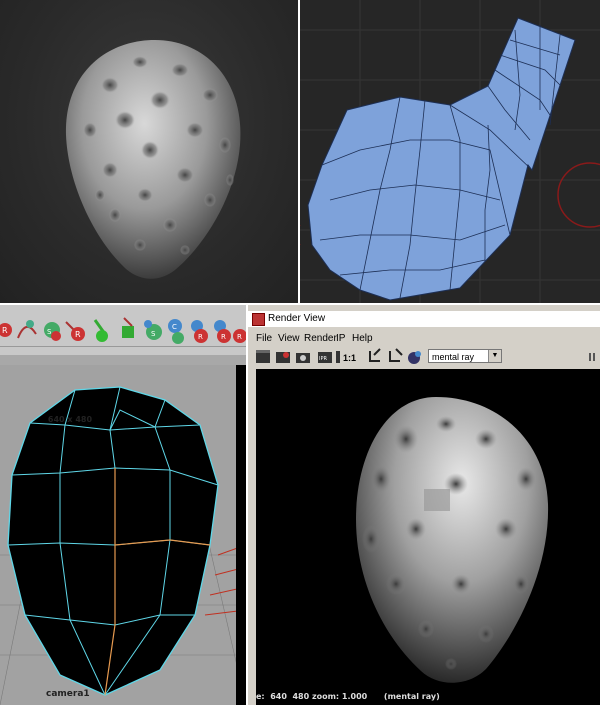 This screenshot has height=705, width=600. I want to click on camera-name-label: camera1, so click(68, 694).